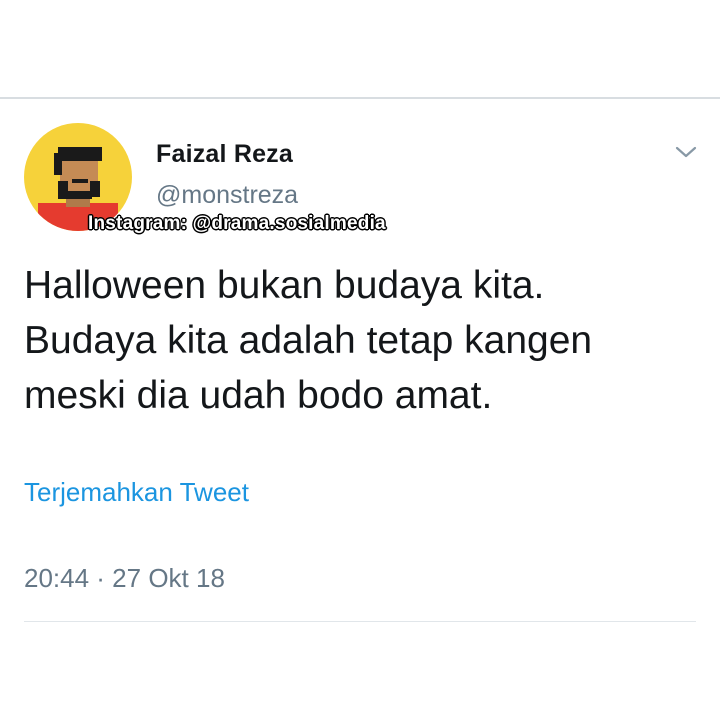  Describe the element at coordinates (224, 154) in the screenshot. I see `display-name: Faizal Reza` at that location.